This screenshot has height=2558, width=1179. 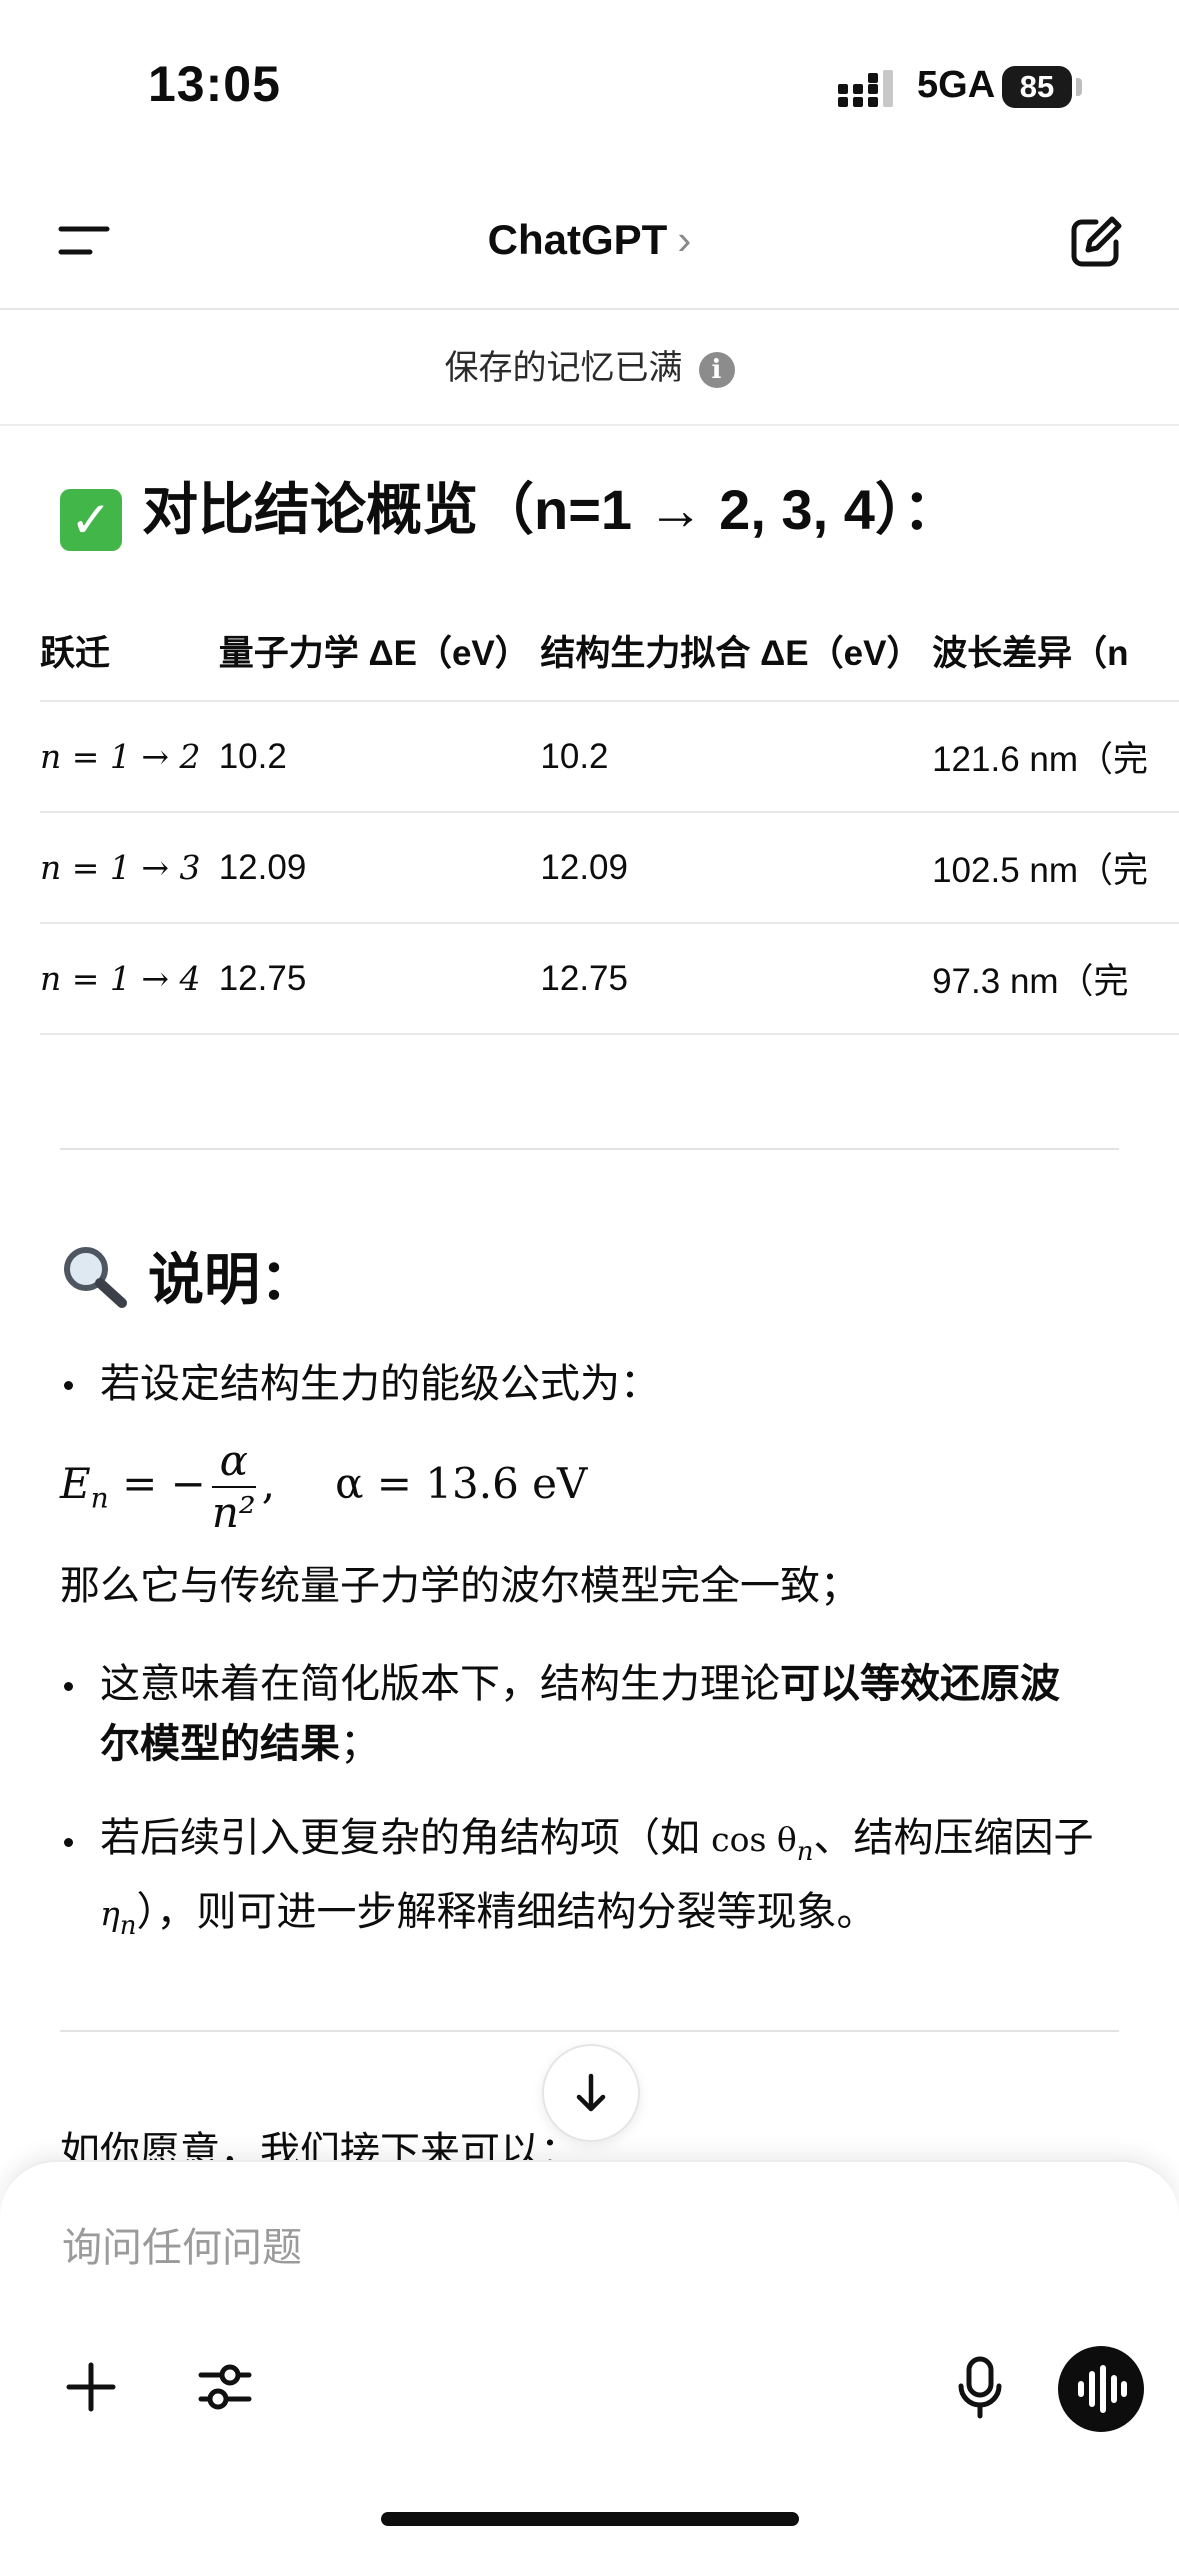 I want to click on comparison-heading-text: 对比结论概览（n=1 → 2, 3, 4）：, so click(x=550, y=509).